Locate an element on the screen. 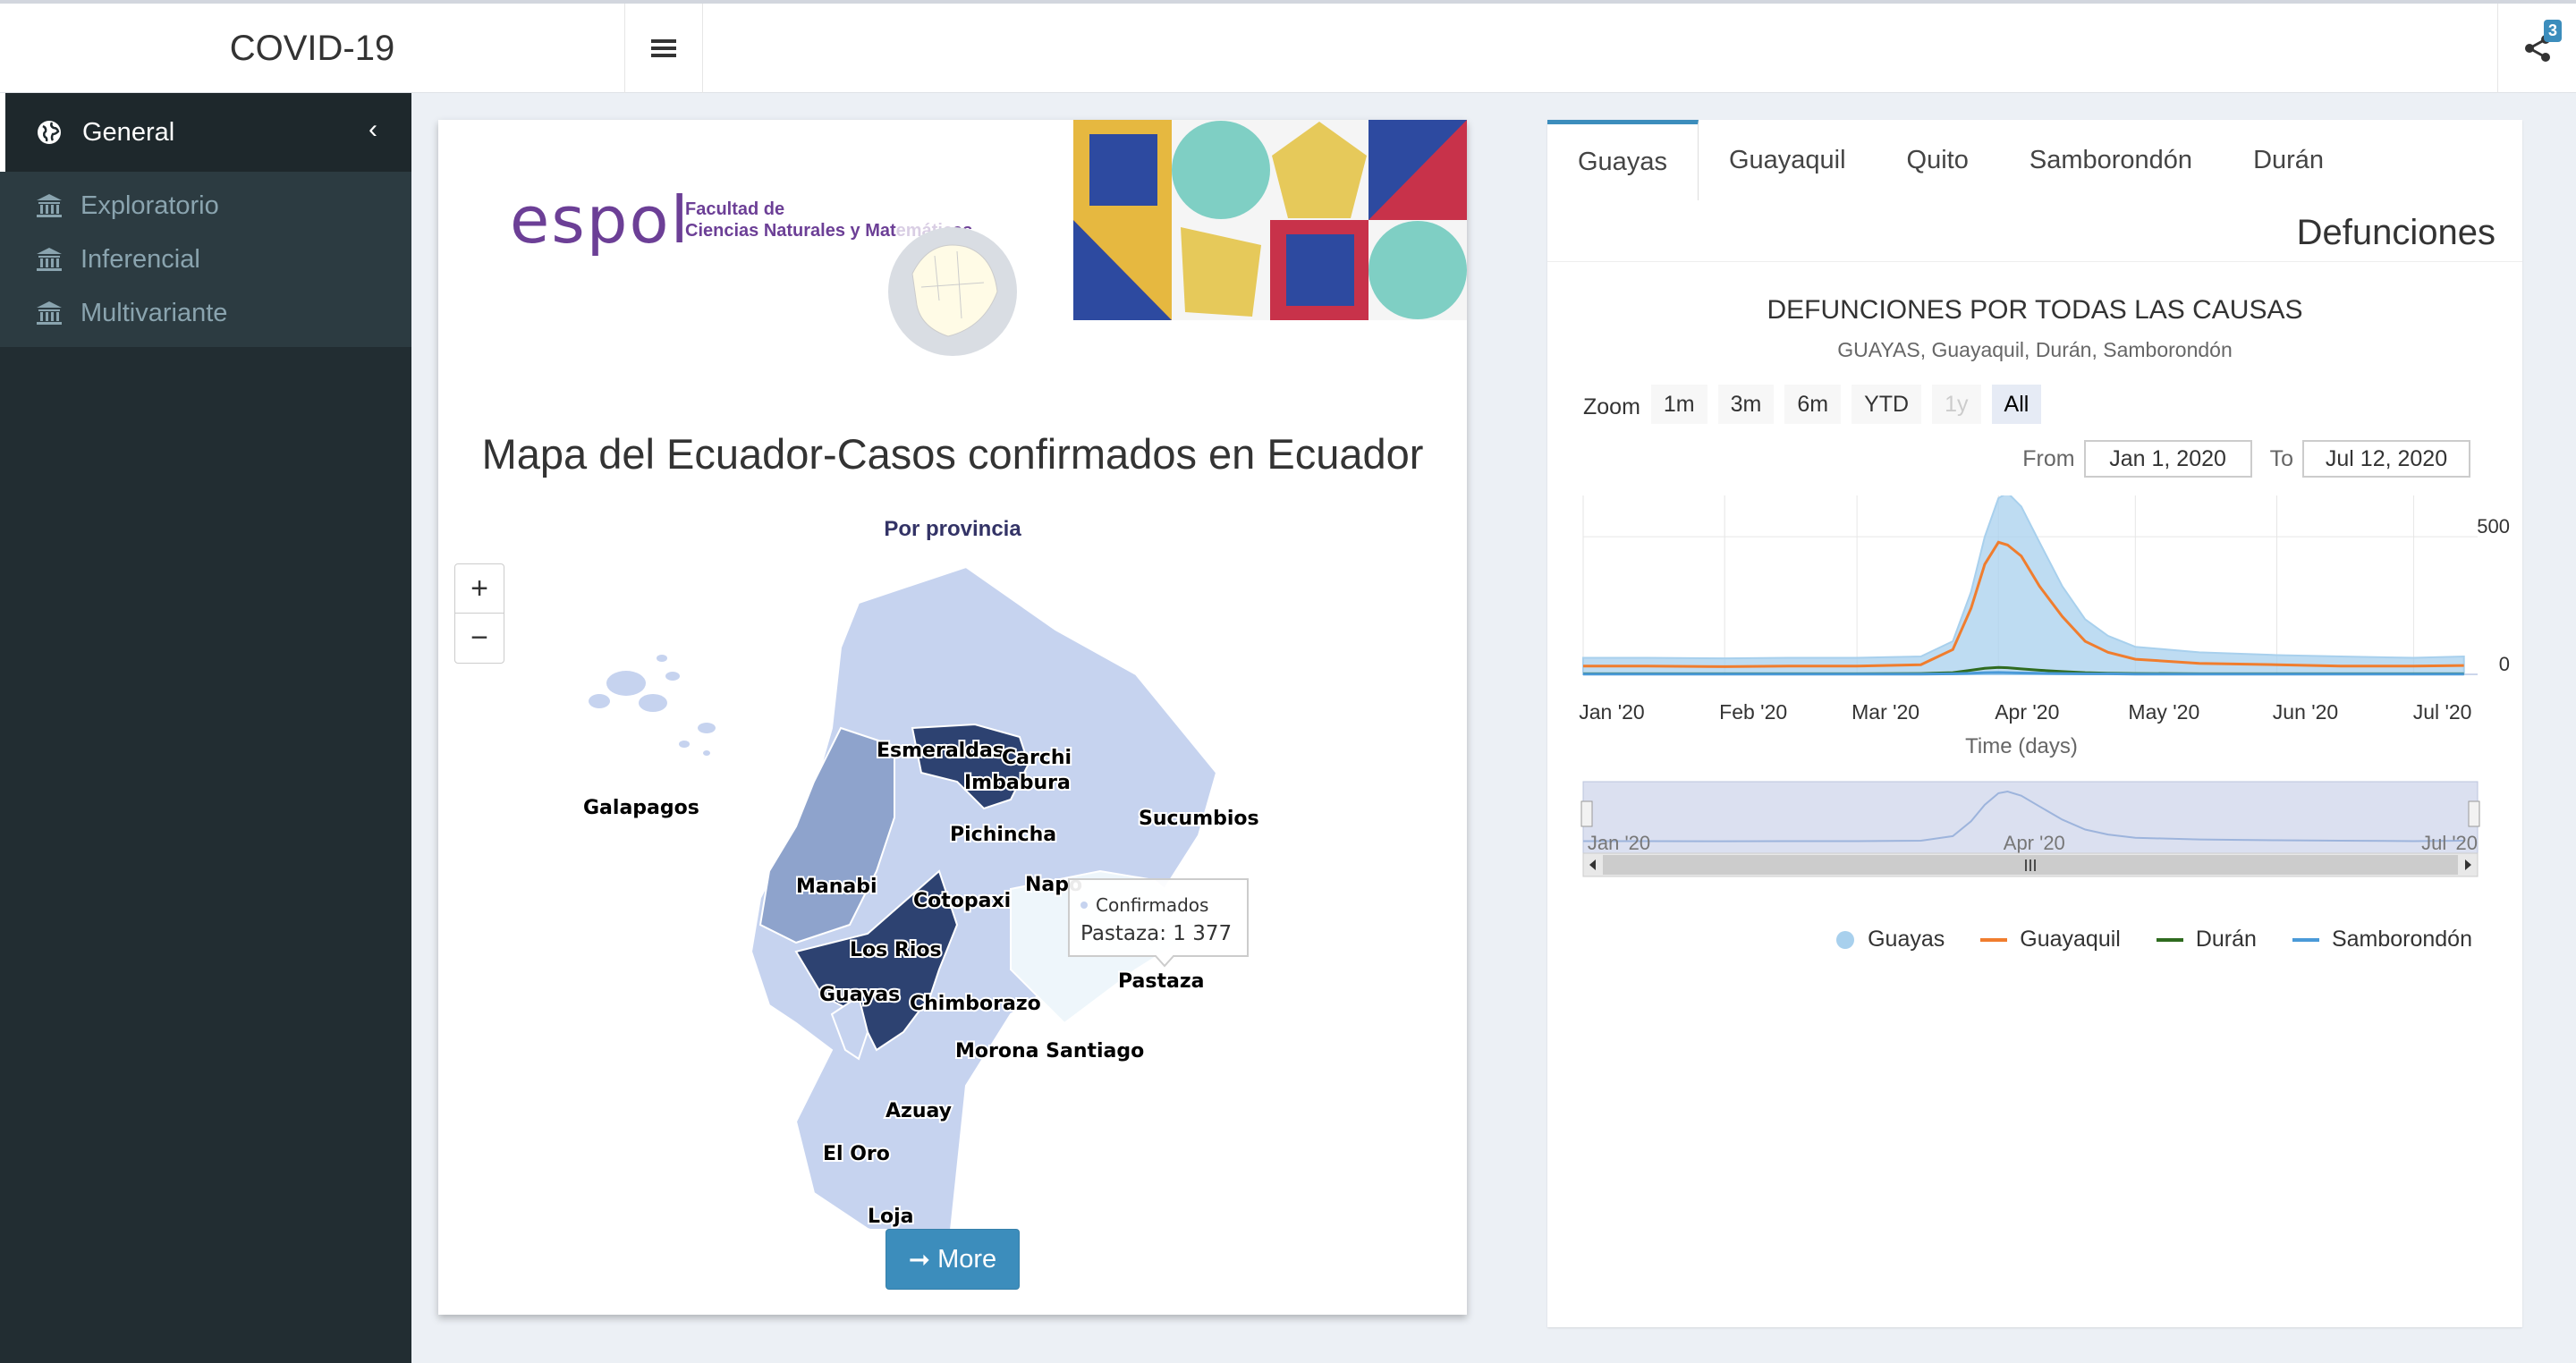  menu-toggle-button is located at coordinates (663, 48).